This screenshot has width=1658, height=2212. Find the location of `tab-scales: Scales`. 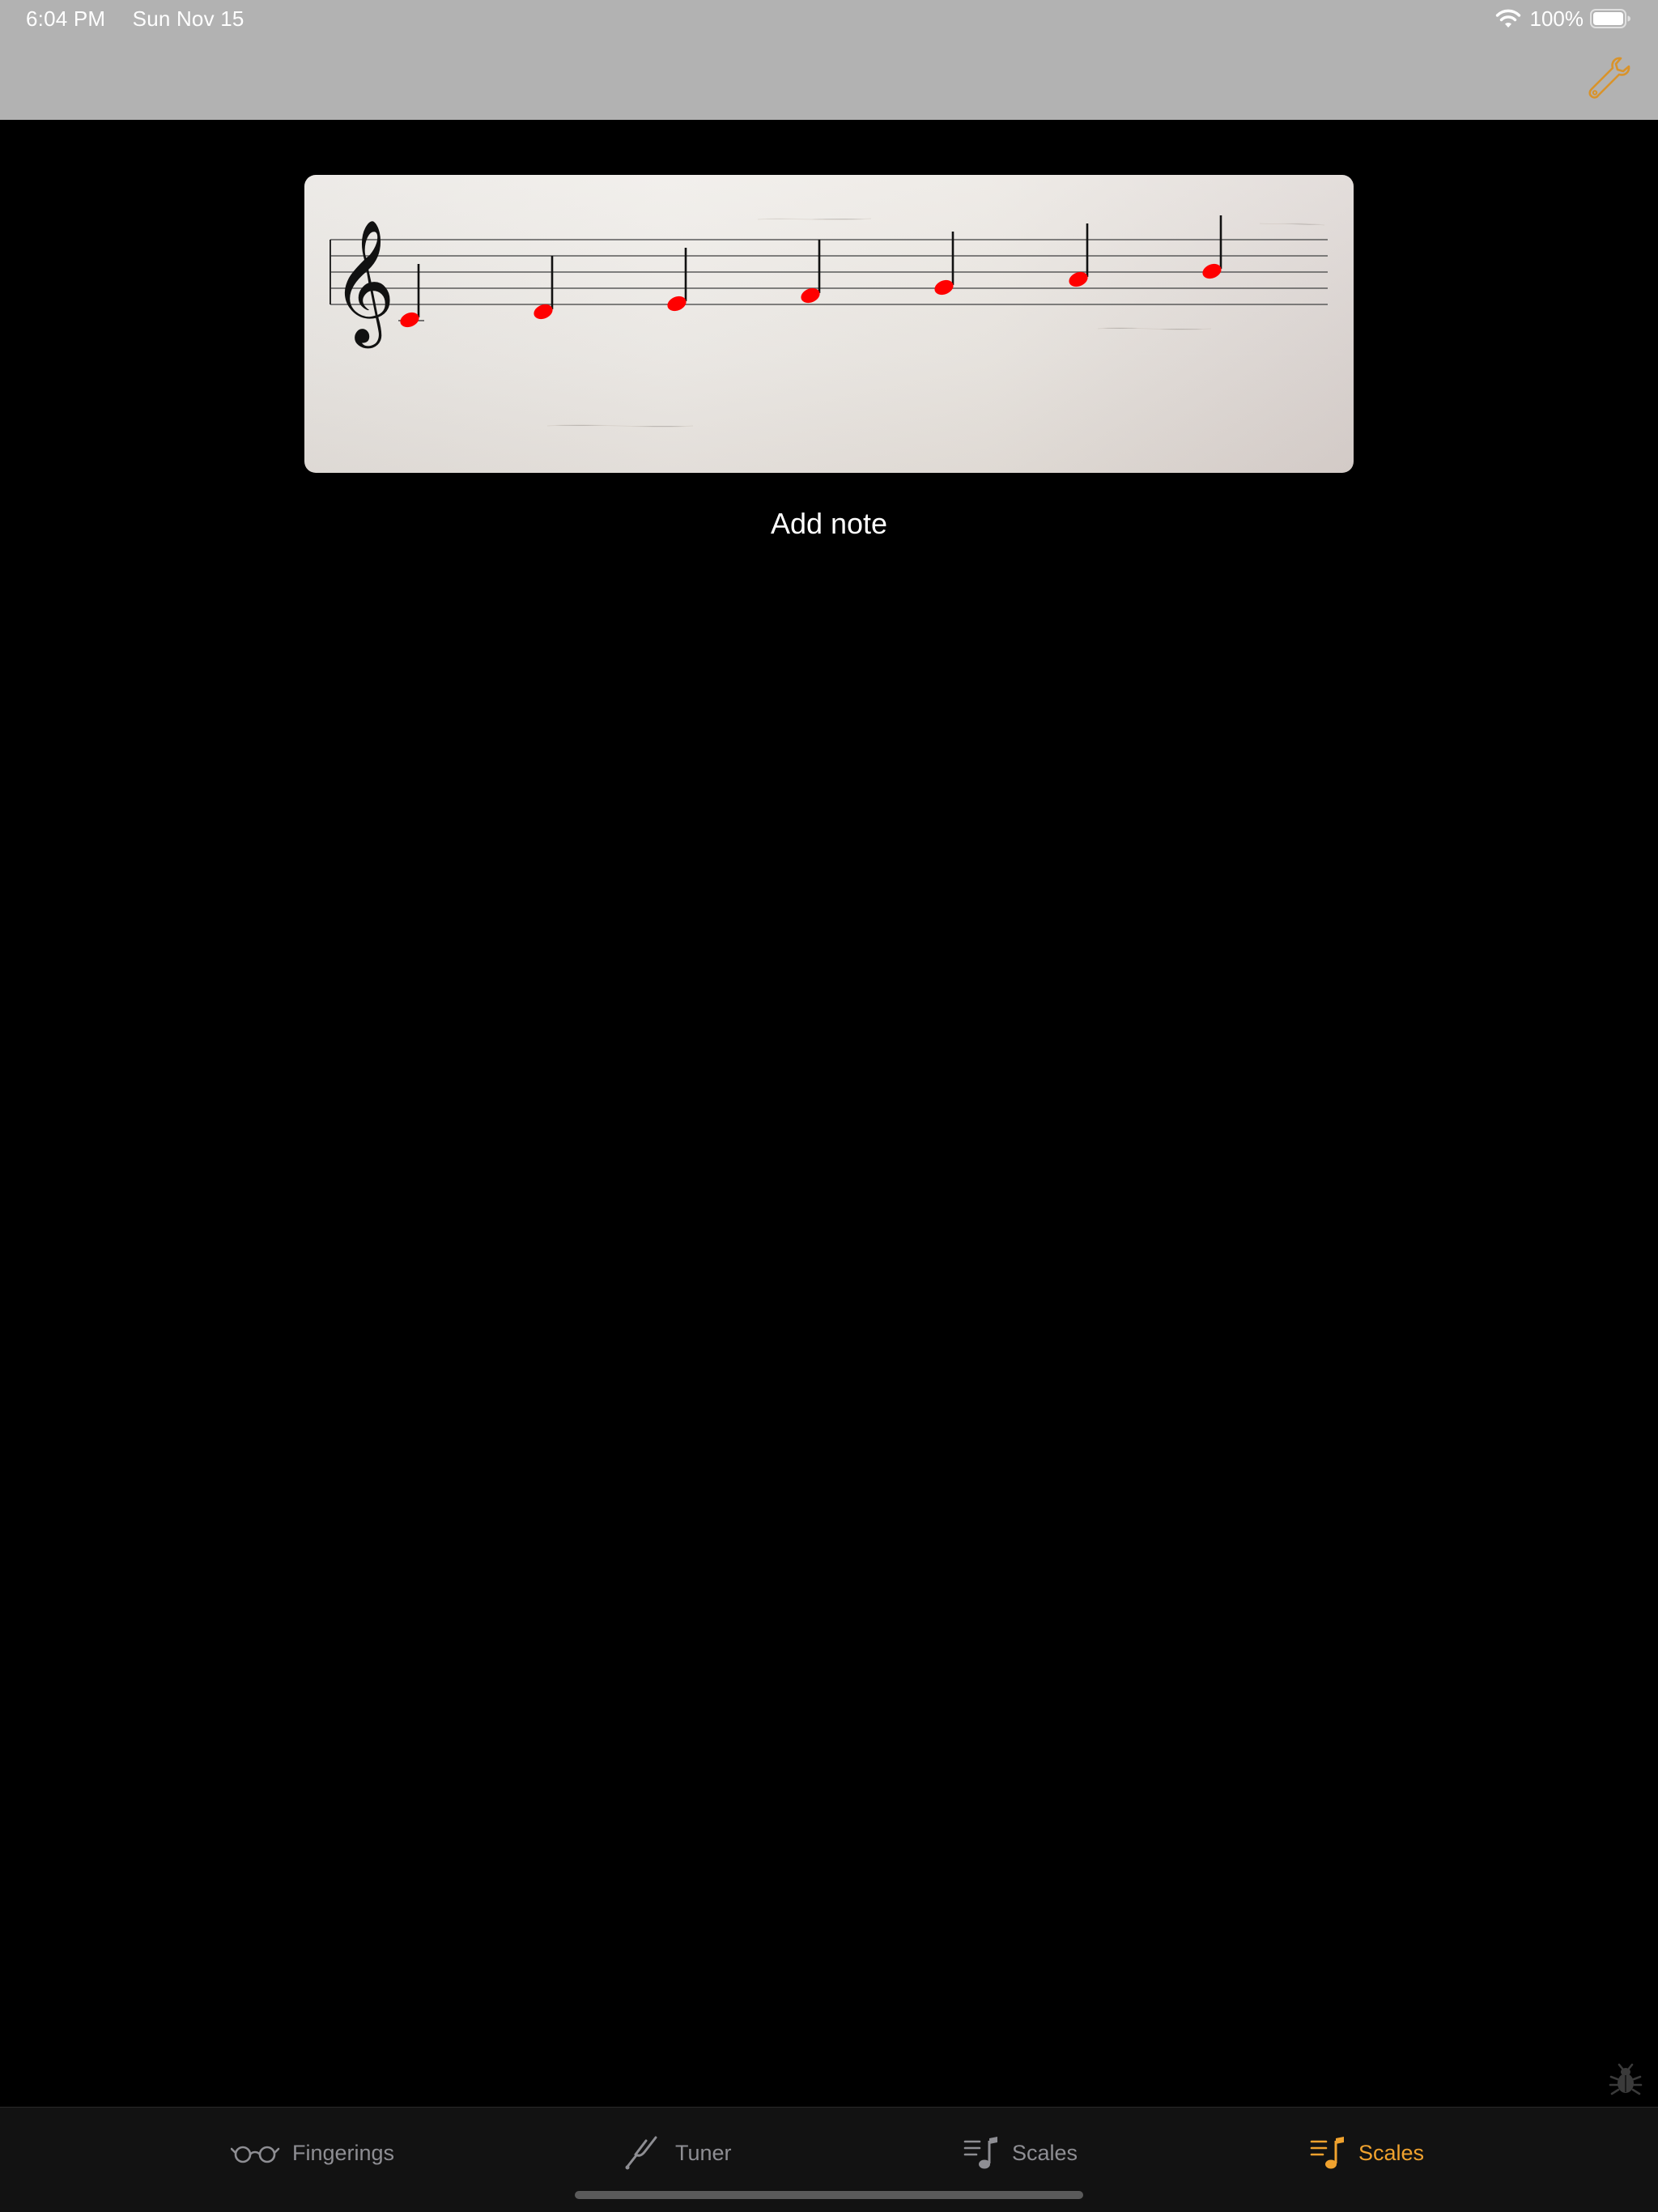

tab-scales: Scales is located at coordinates (1020, 2153).